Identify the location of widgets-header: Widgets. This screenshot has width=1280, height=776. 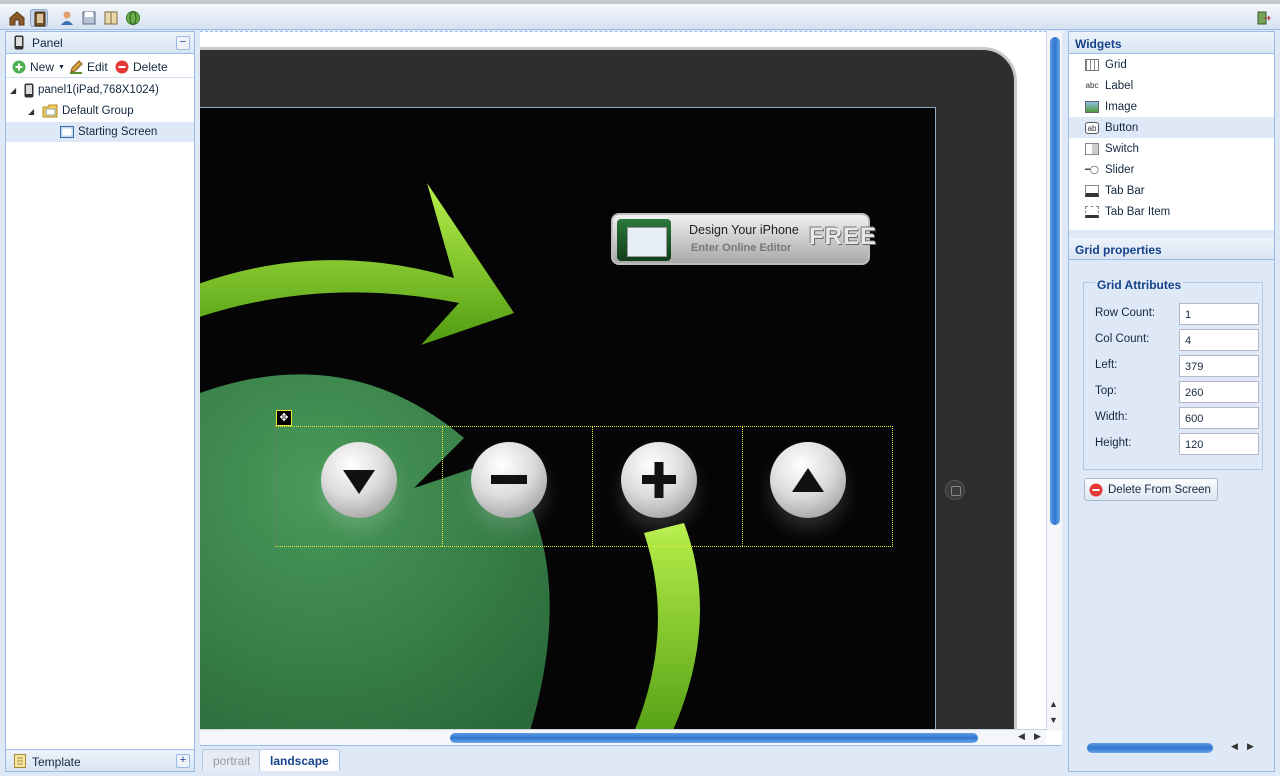
(1171, 43).